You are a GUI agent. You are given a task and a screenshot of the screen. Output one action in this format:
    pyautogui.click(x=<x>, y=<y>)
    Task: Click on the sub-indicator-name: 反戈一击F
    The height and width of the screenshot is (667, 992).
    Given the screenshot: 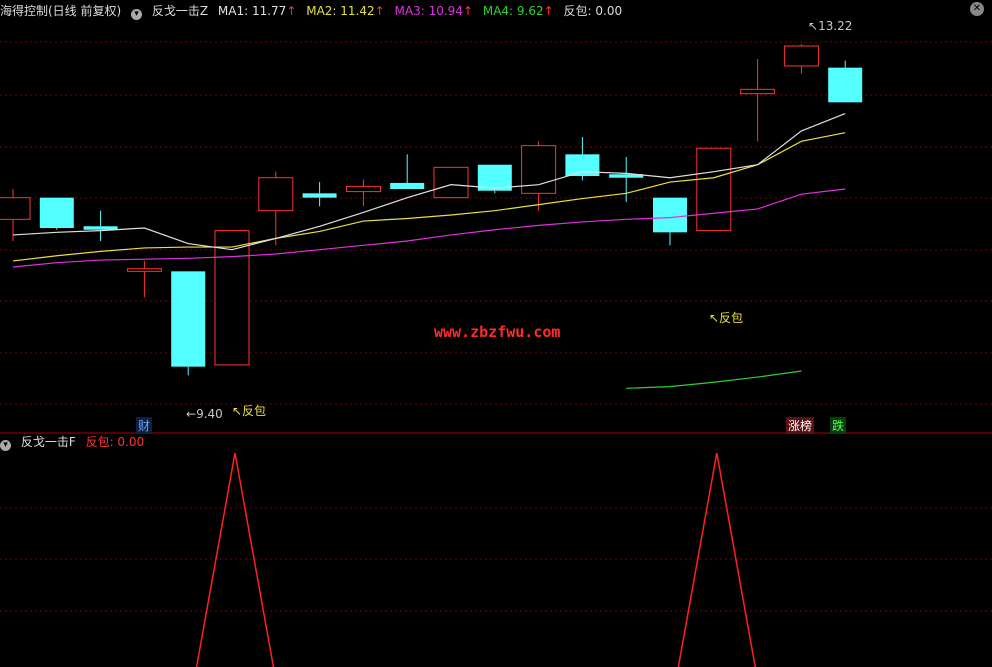 What is the action you would take?
    pyautogui.click(x=48, y=442)
    